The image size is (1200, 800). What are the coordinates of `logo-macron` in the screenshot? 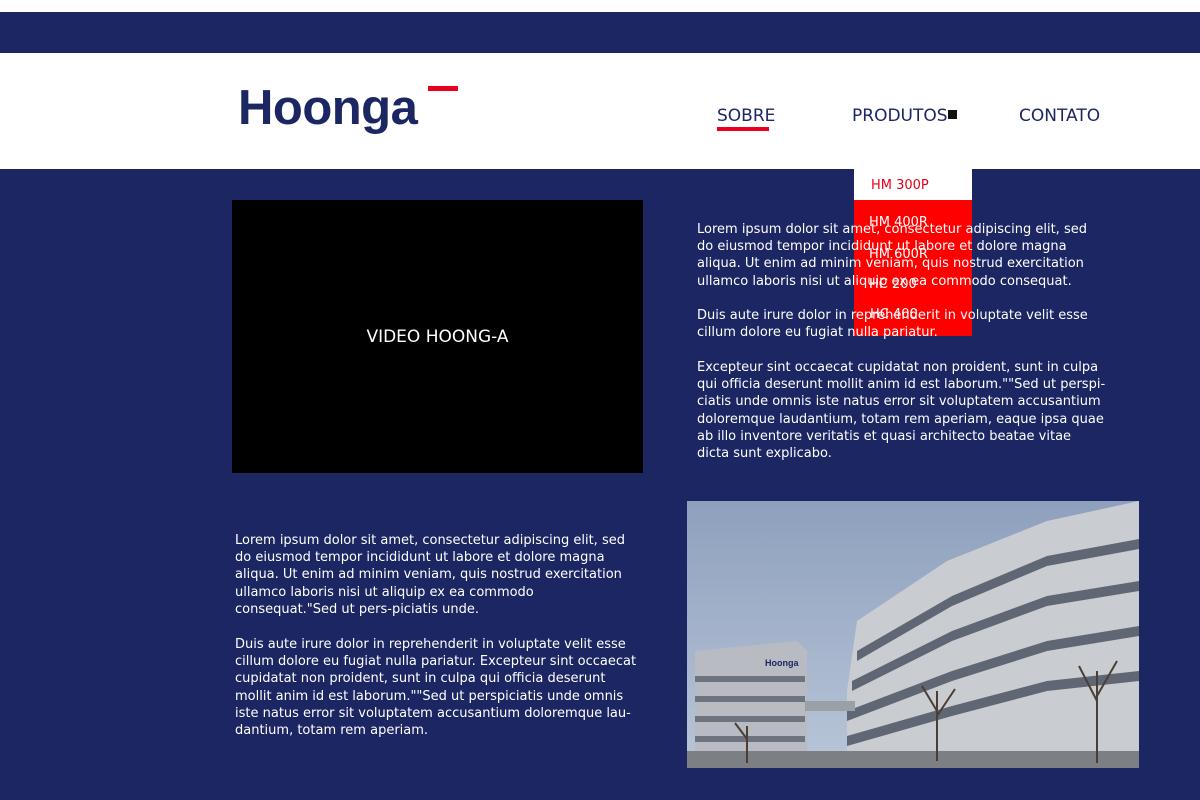 It's located at (443, 88).